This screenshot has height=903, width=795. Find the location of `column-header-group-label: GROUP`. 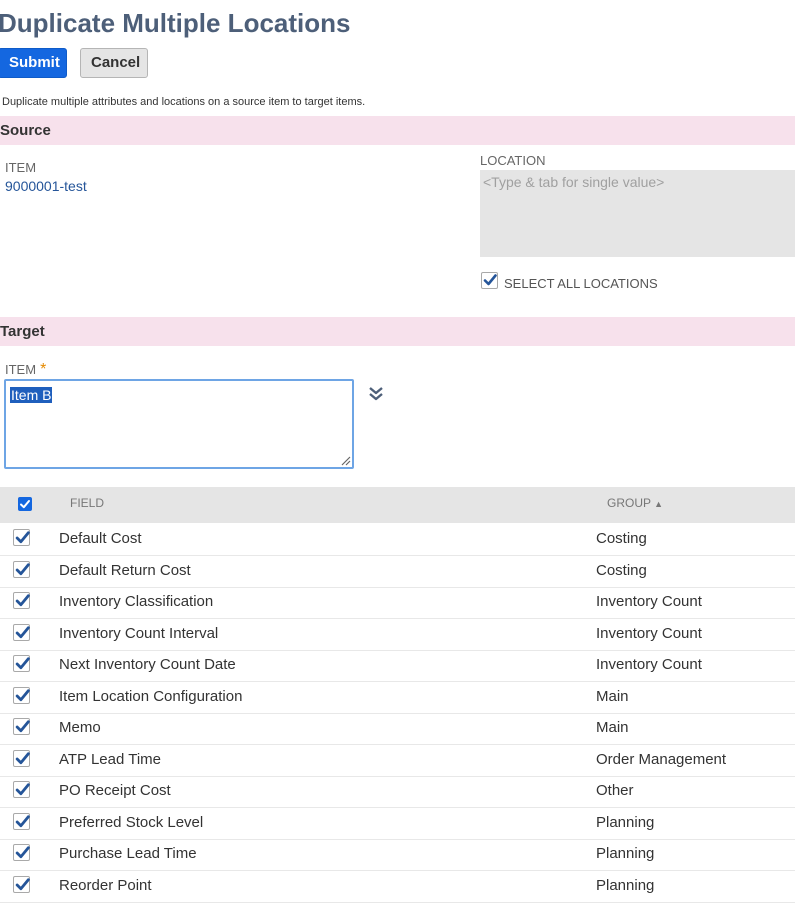

column-header-group-label: GROUP is located at coordinates (629, 503).